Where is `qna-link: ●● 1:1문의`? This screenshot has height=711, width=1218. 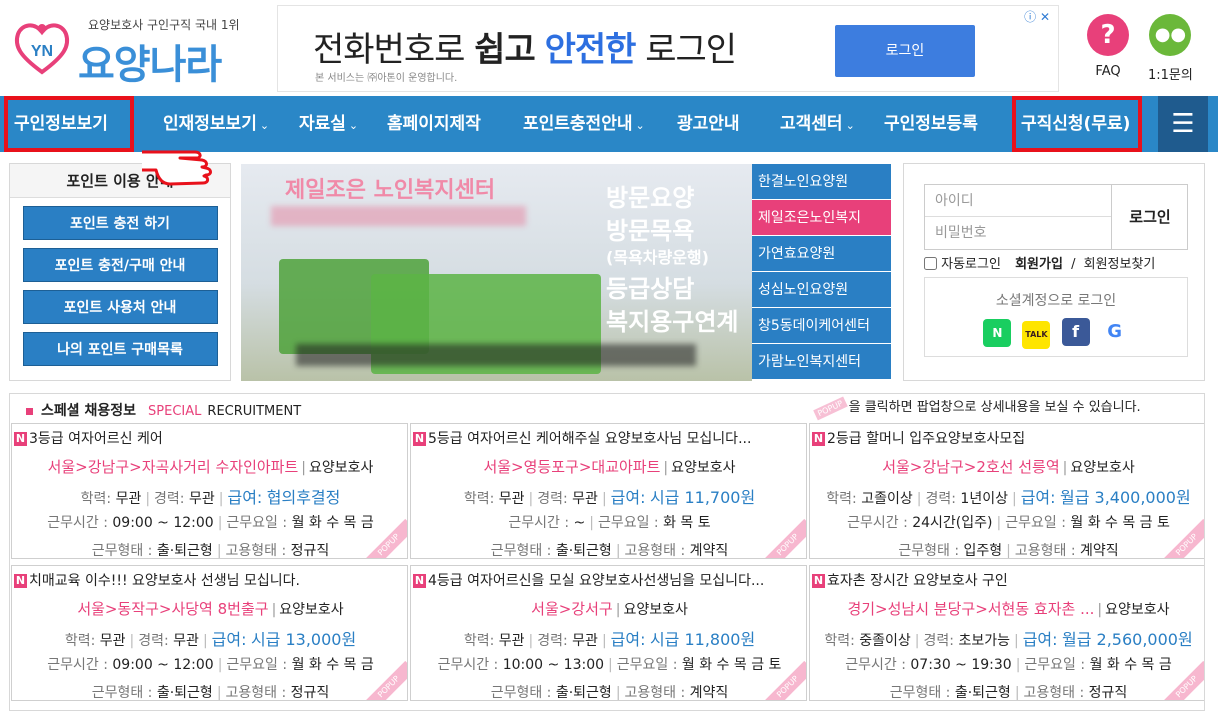 qna-link: ●● 1:1문의 is located at coordinates (1170, 48).